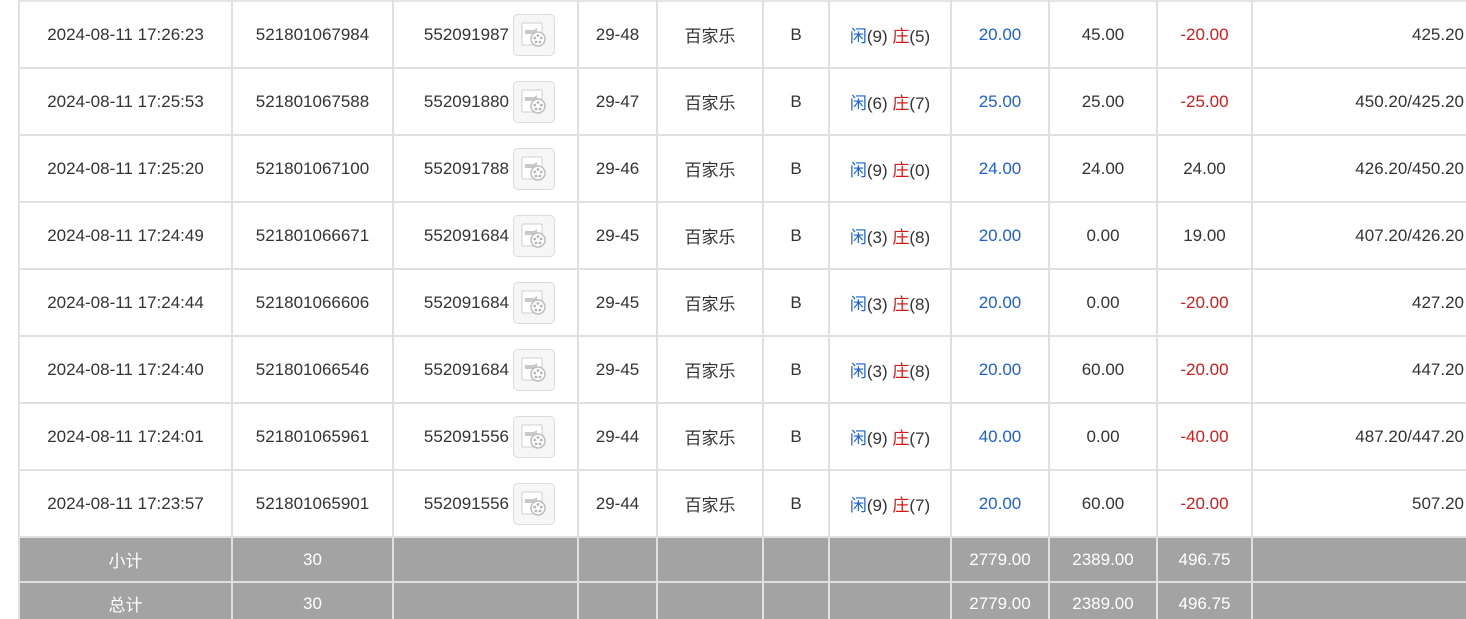  Describe the element at coordinates (1409, 436) in the screenshot. I see `balance: 487.20/447.20` at that location.